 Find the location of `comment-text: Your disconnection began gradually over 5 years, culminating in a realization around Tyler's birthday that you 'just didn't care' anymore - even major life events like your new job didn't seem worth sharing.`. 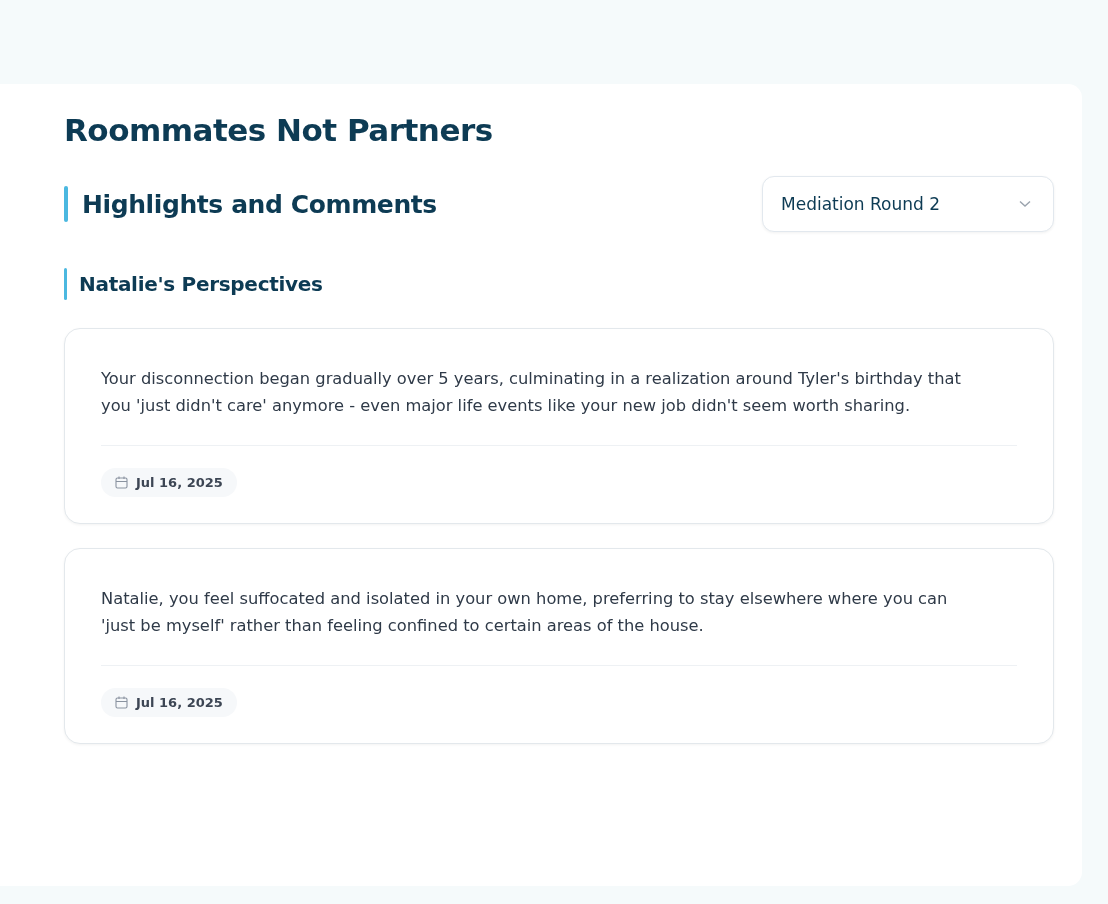

comment-text: Your disconnection began gradually over 5 years, culminating in a realization around Tyler's birthday that you 'just didn't care' anymore - even major life events like your new job didn't seem worth sharing. is located at coordinates (531, 392).